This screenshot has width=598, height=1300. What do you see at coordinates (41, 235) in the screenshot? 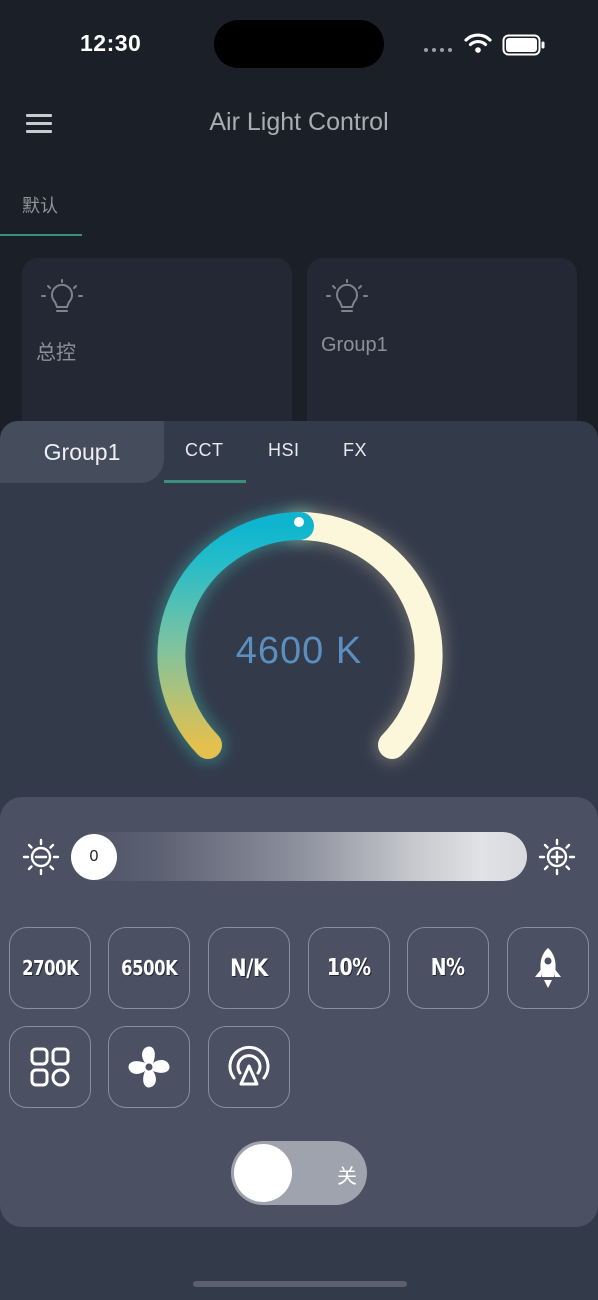
I see `tab-indicator` at bounding box center [41, 235].